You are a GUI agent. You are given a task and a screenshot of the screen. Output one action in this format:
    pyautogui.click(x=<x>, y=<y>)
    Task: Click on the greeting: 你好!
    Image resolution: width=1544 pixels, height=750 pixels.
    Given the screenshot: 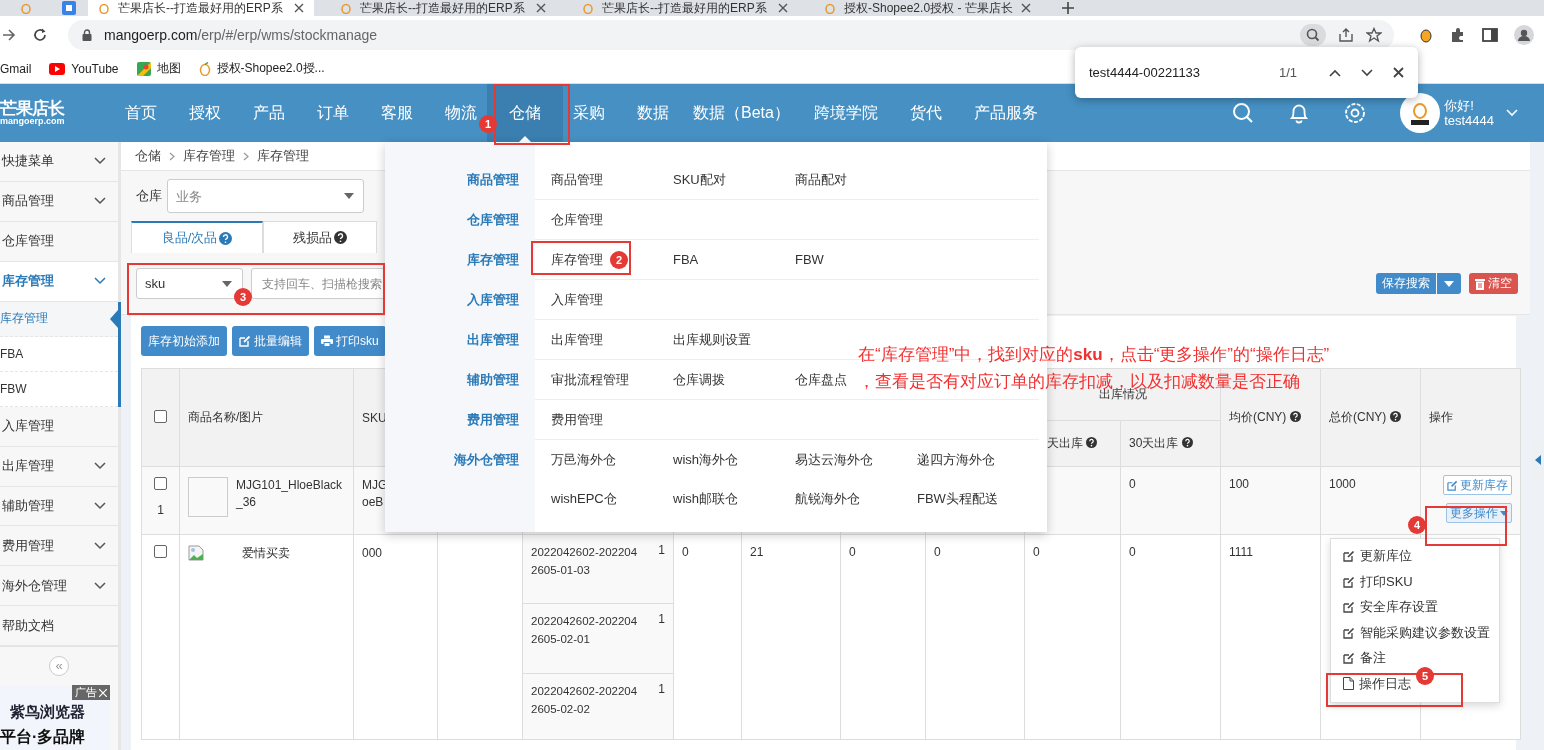 What is the action you would take?
    pyautogui.click(x=1459, y=105)
    